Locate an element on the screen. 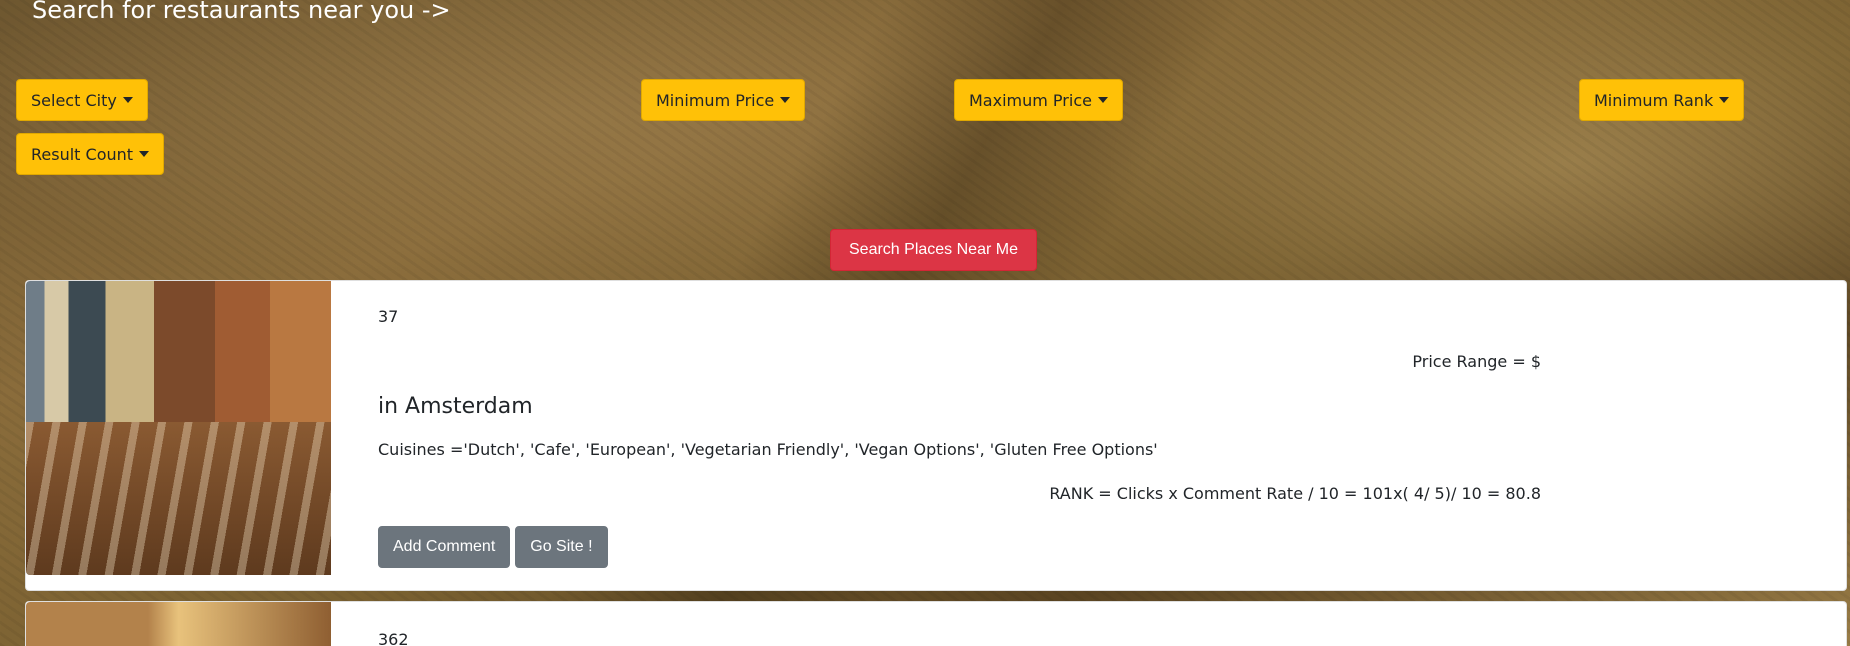 The image size is (1850, 646). result-count-dropdown: Result Count is located at coordinates (90, 154).